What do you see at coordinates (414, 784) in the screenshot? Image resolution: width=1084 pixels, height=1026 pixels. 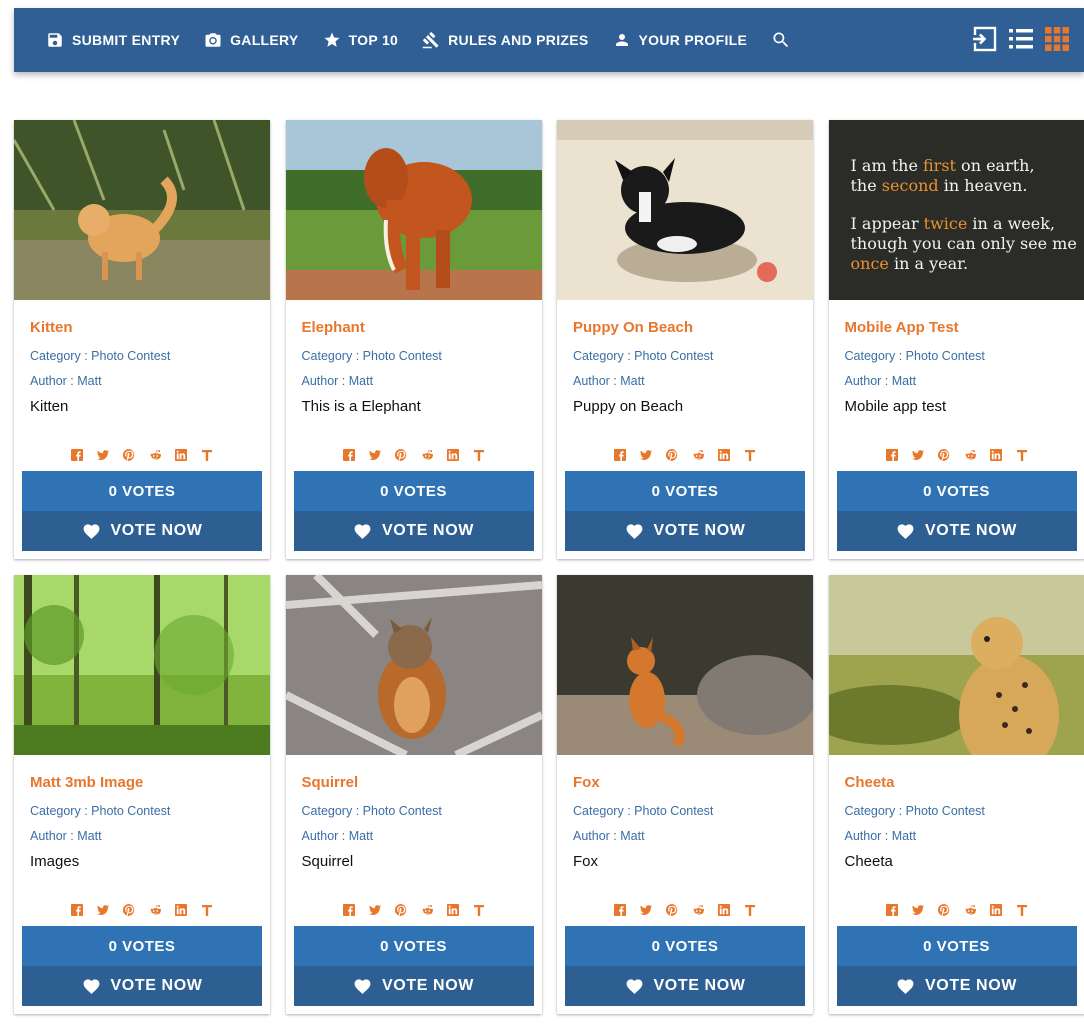 I see `entry-title: Squirrel` at bounding box center [414, 784].